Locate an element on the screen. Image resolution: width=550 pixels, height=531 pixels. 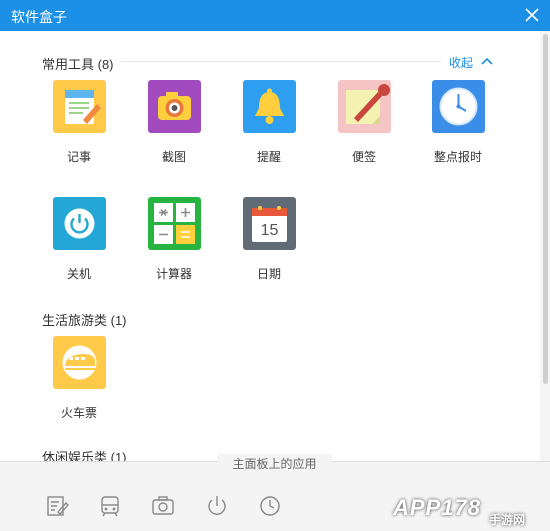
scrollbar-thumb is located at coordinates (545, 209).